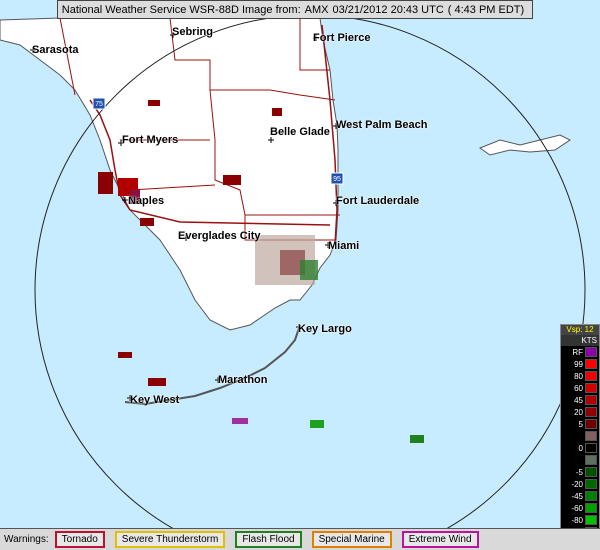  I want to click on highway-shield-95: 95, so click(337, 178).